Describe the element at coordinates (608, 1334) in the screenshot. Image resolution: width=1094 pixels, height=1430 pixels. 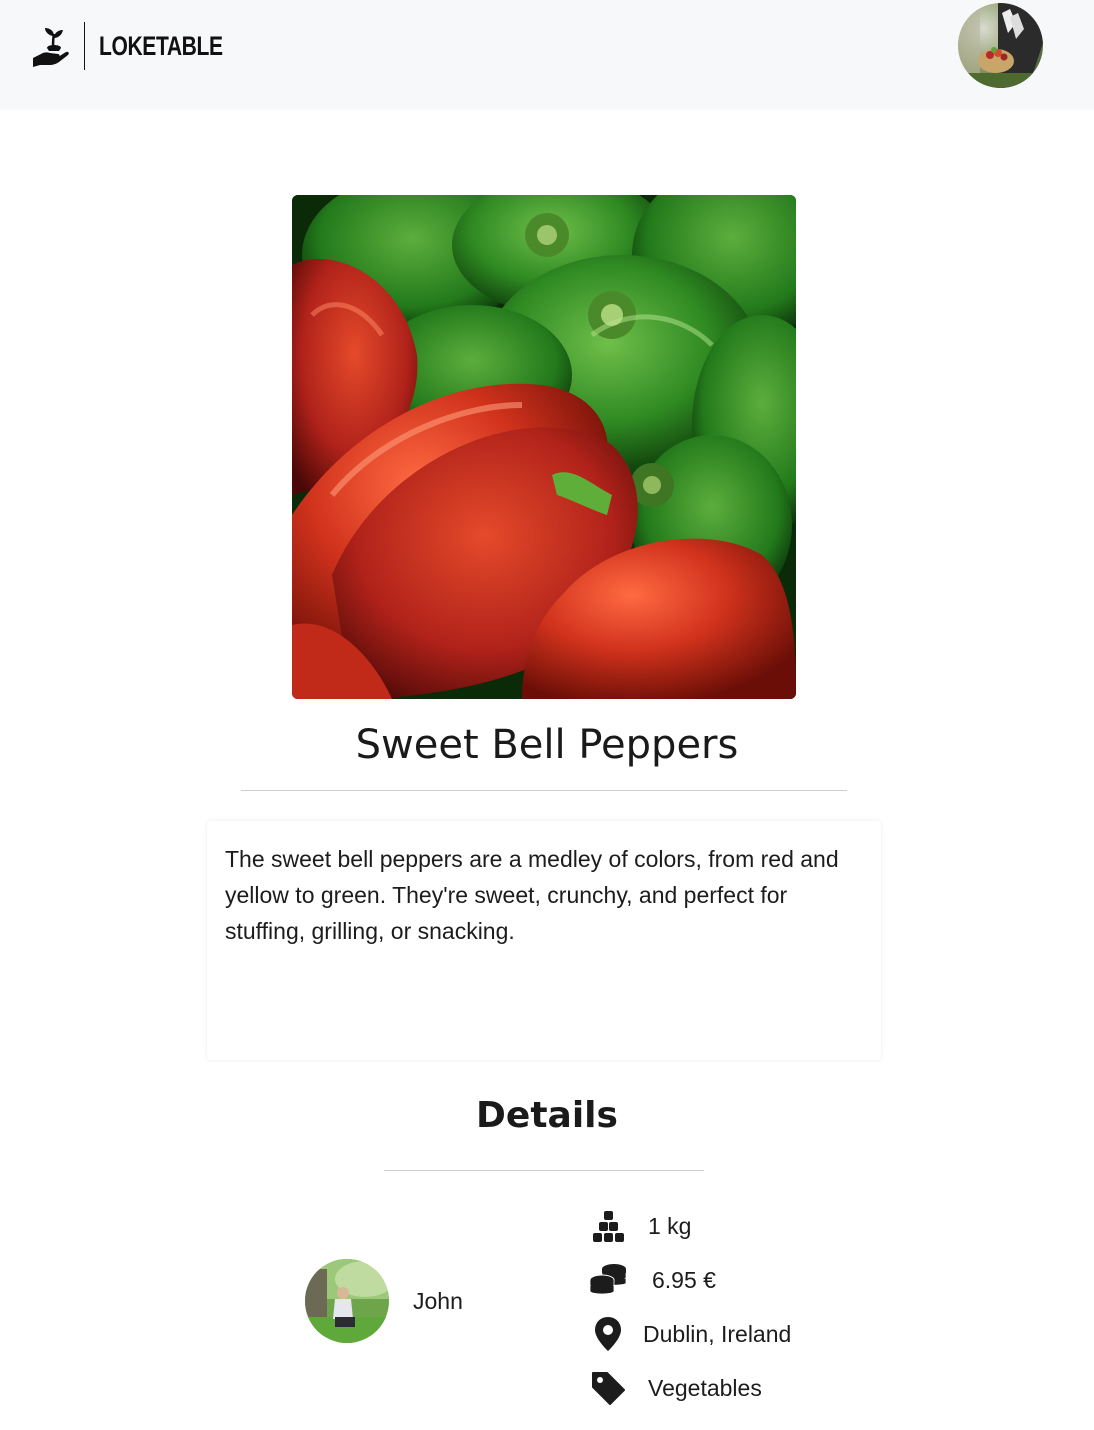
I see `map-pin-icon` at that location.